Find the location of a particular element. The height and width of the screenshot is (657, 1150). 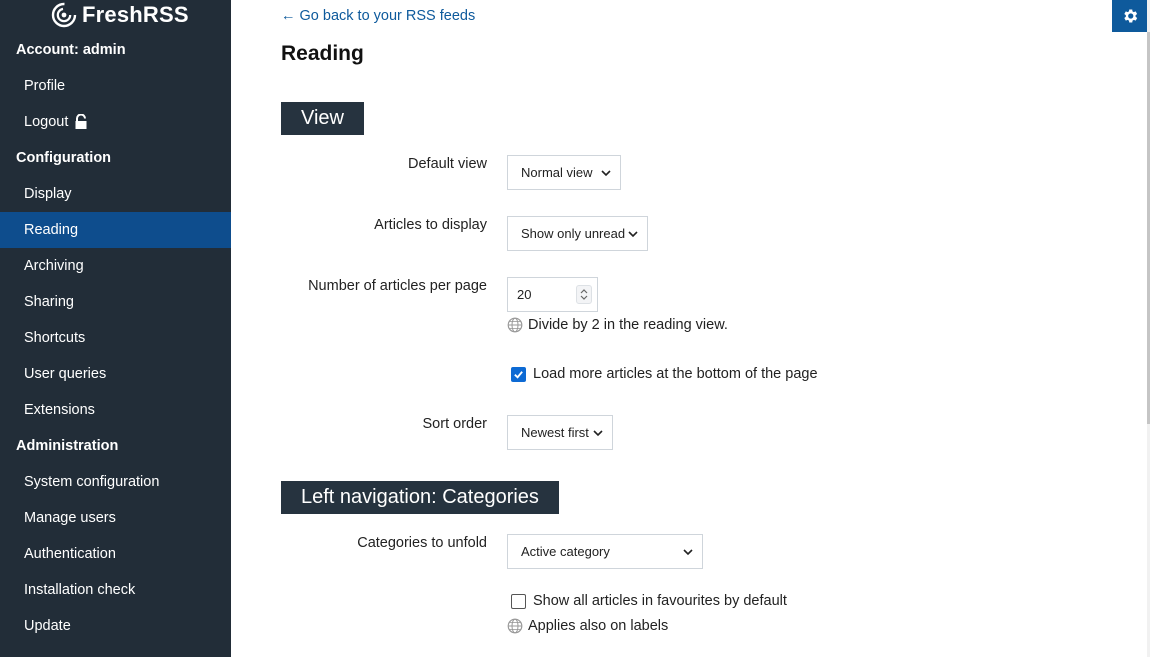

sidebar-item-label: Extensions is located at coordinates (59, 410).